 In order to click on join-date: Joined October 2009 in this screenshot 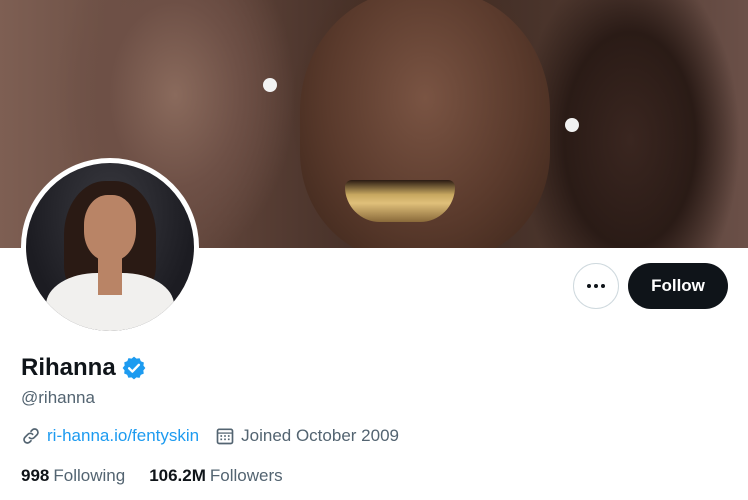, I will do `click(307, 436)`.